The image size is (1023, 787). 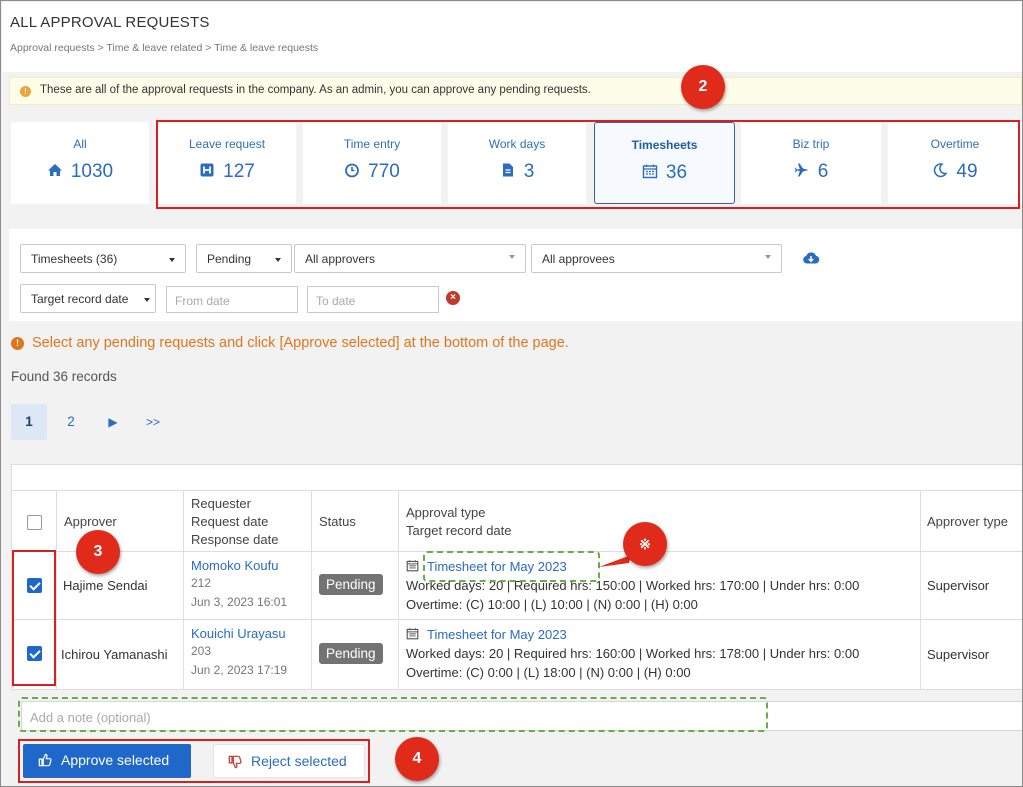 I want to click on requester-cell: Kouichi Urayasu 203 Jun 2, 2023 17:19, so click(x=247, y=654).